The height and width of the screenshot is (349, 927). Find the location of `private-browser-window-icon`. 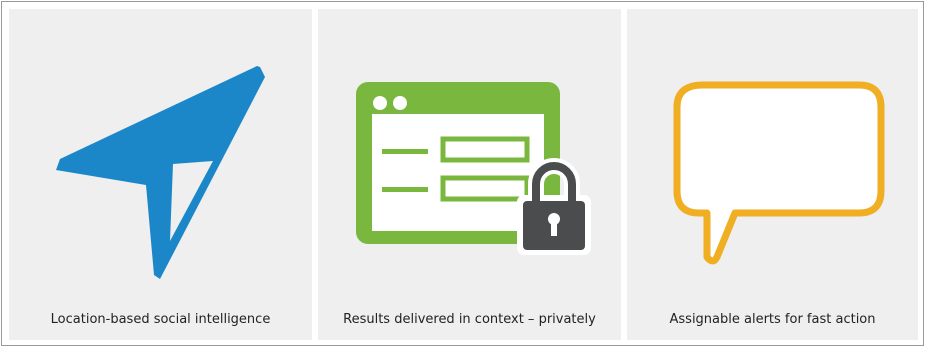

private-browser-window-icon is located at coordinates (473, 168).